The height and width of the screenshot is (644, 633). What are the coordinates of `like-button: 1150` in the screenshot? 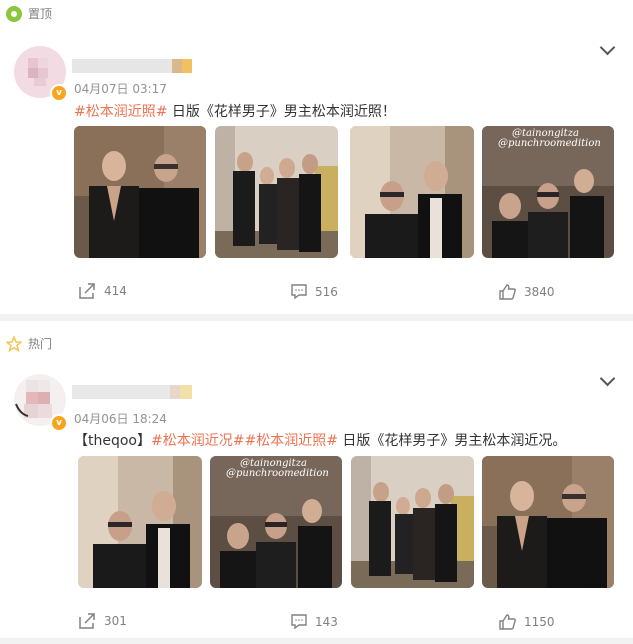 It's located at (527, 622).